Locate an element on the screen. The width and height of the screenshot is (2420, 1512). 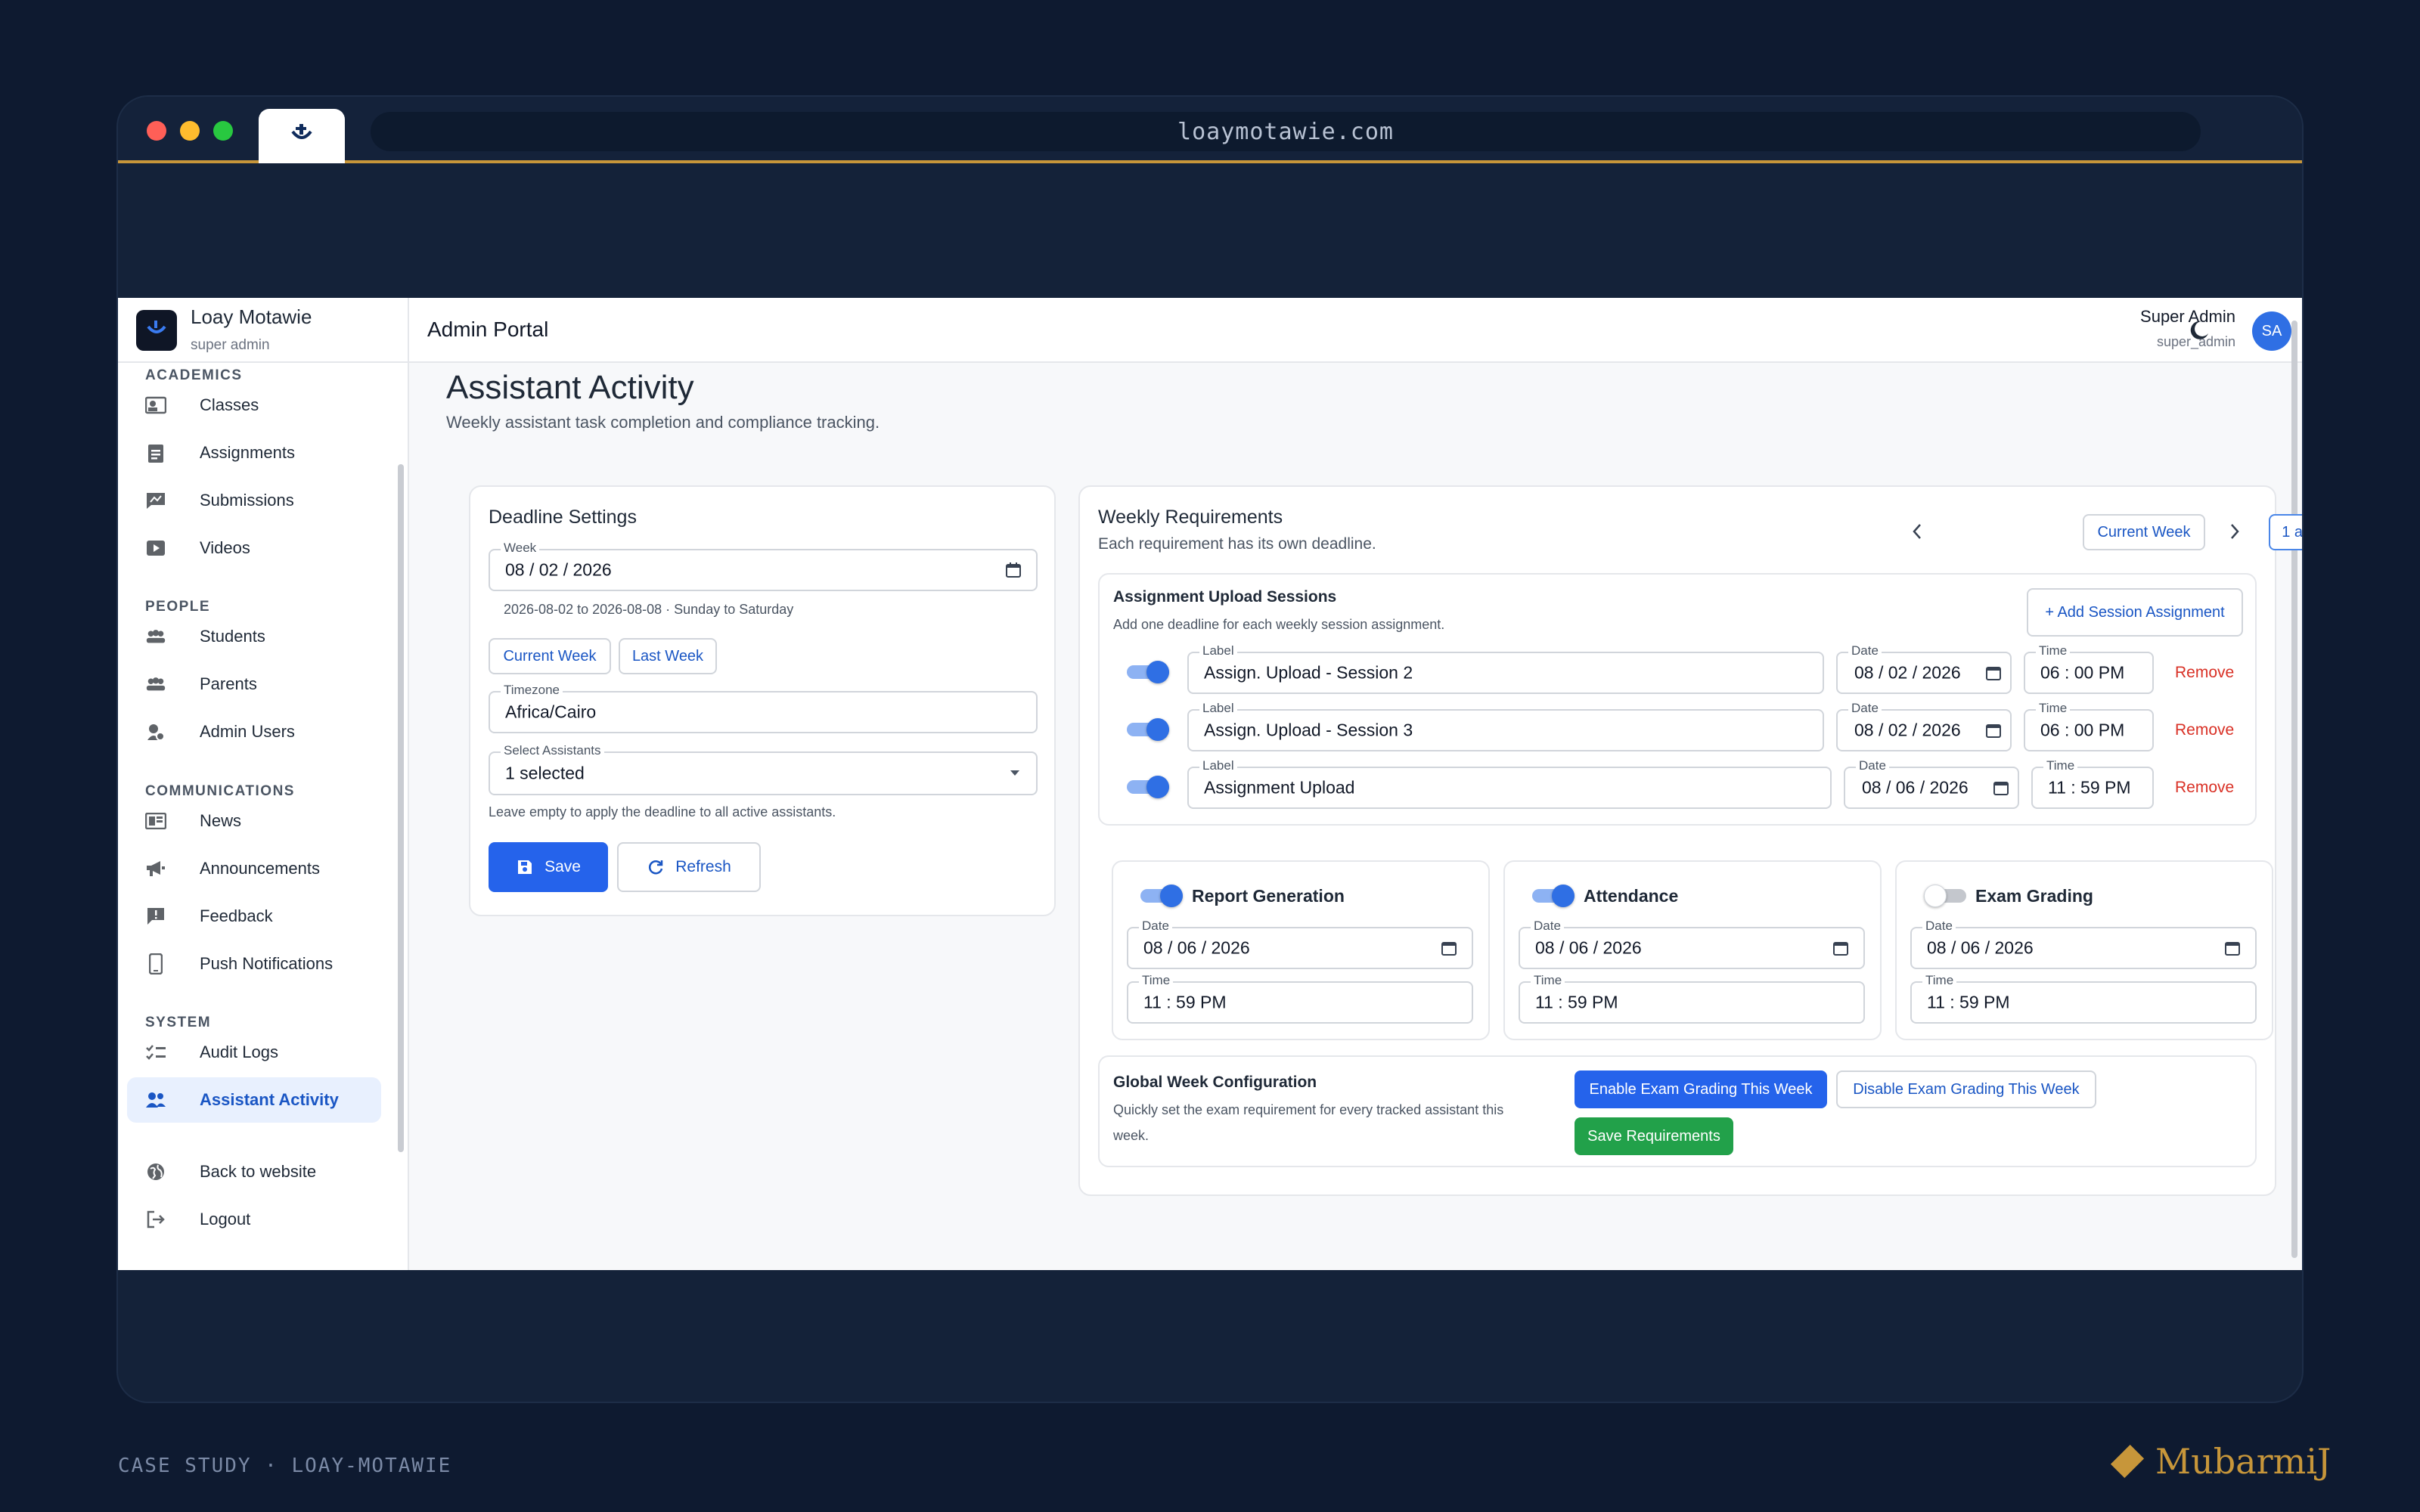
sidebar-item-assignments: Assignments is located at coordinates (254, 453).